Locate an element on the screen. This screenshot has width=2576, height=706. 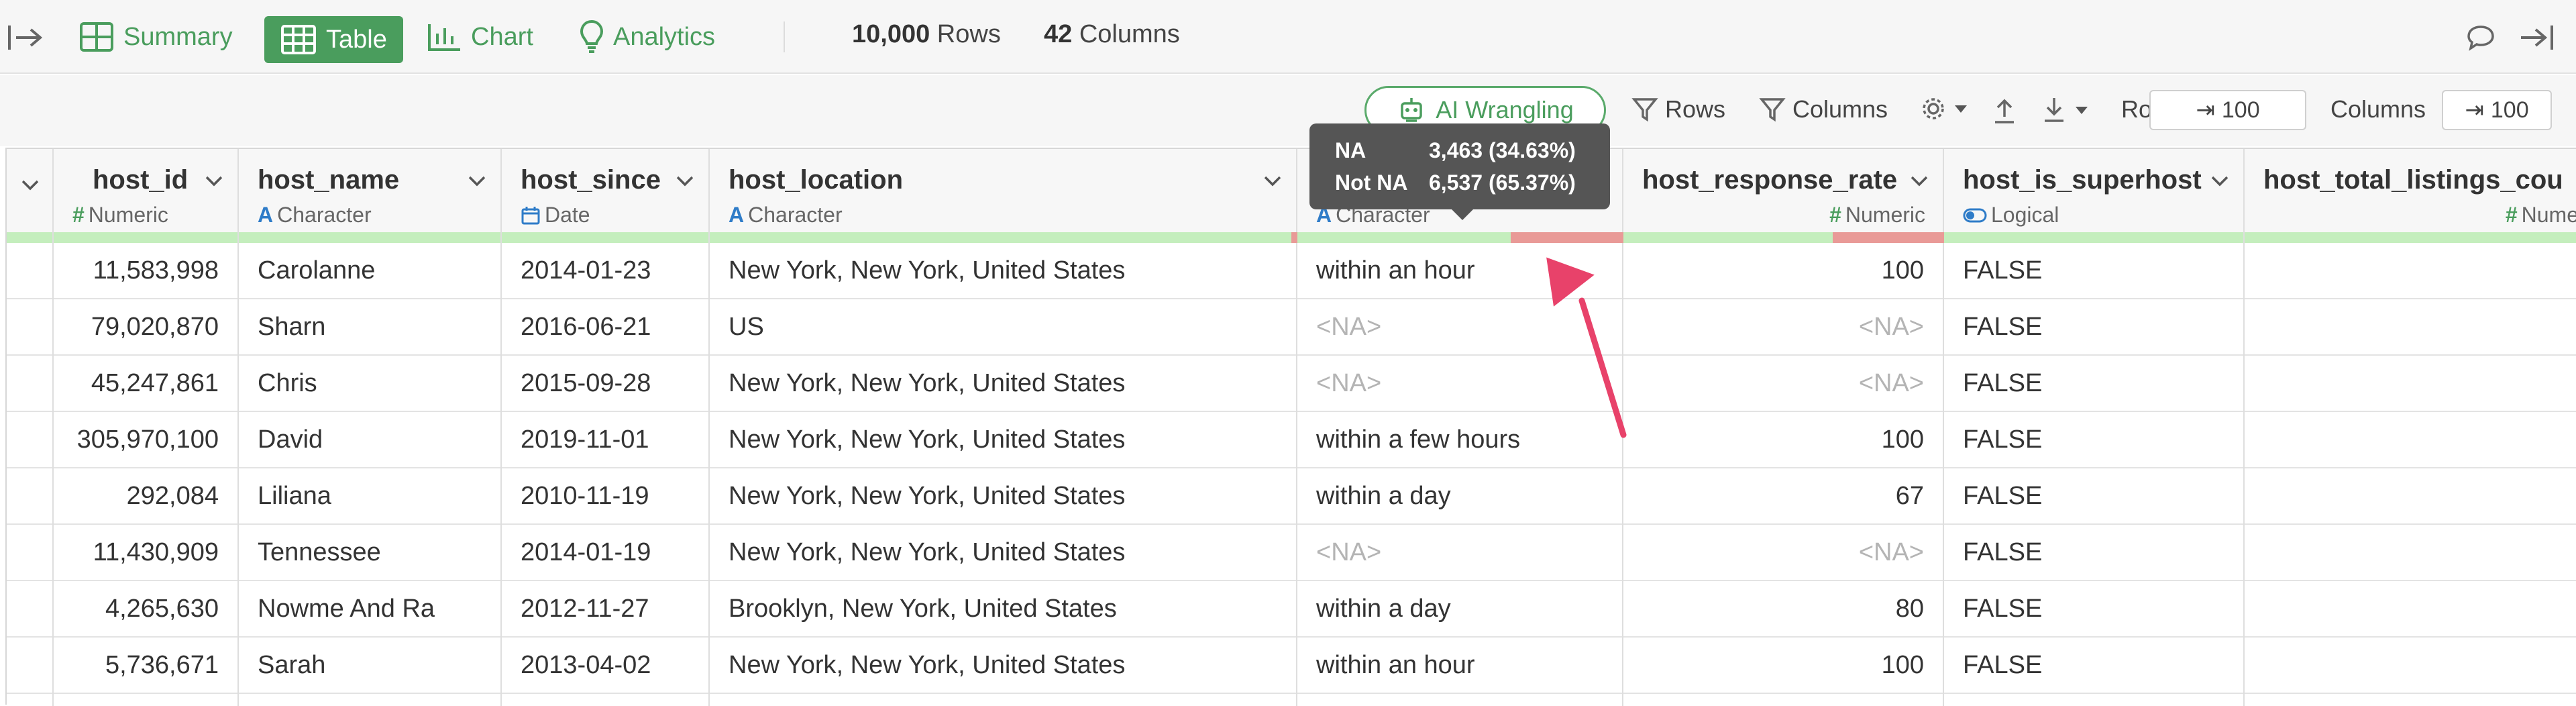
table-cell: 2019-11-01 is located at coordinates (605, 440).